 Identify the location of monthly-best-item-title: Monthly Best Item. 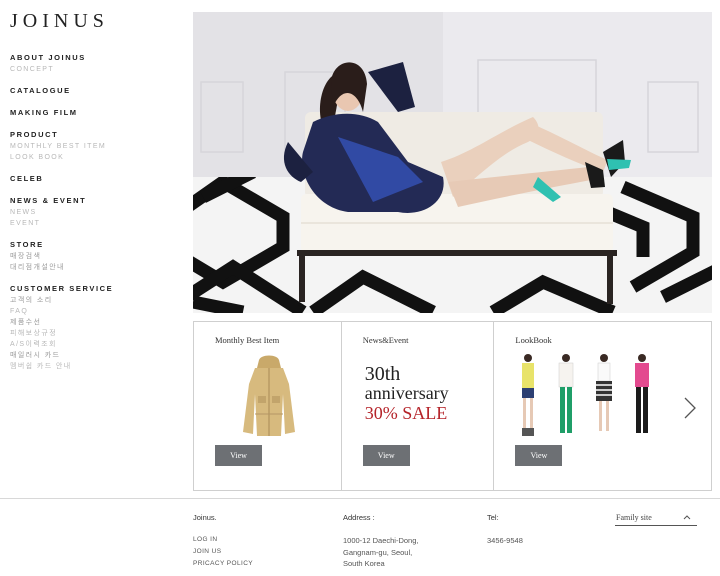
(247, 340).